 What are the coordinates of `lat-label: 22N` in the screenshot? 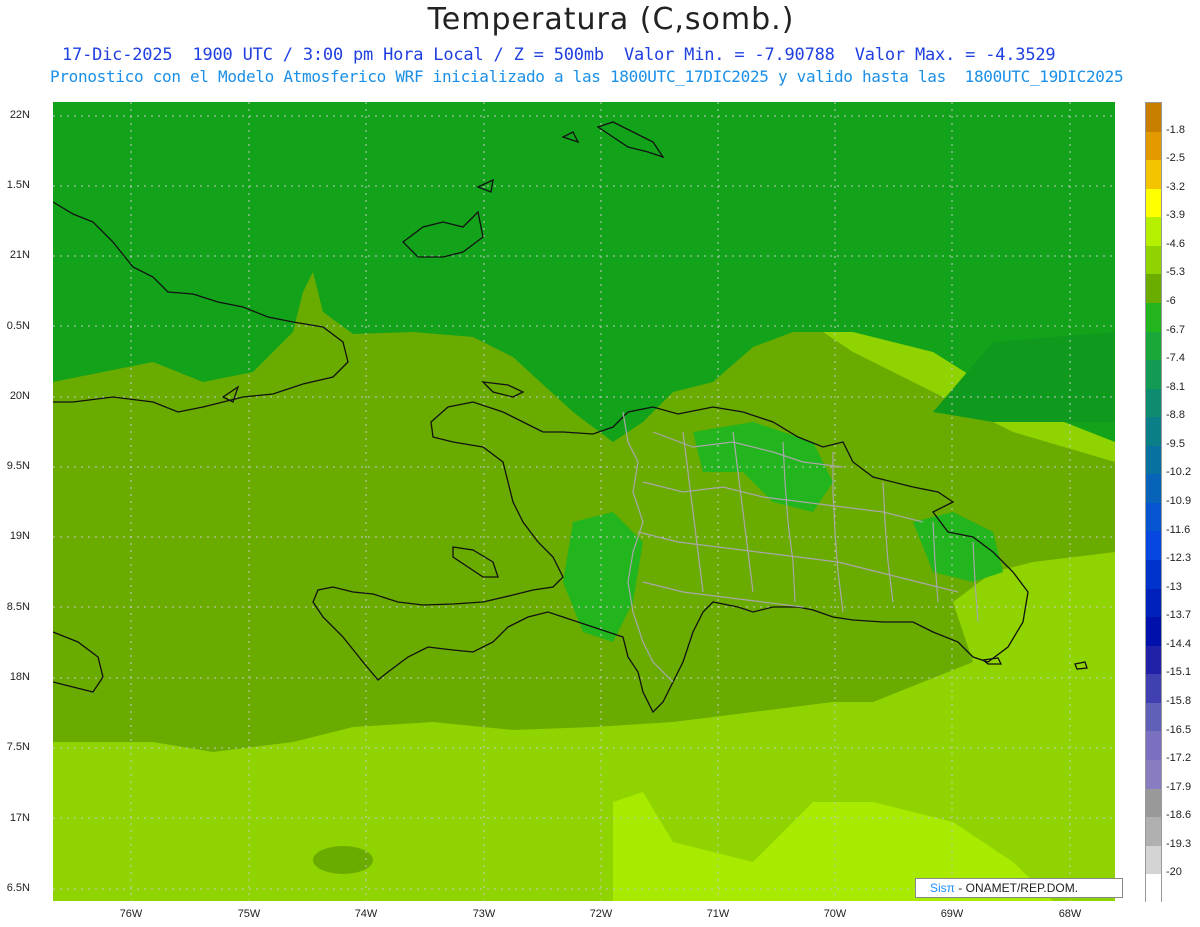 It's located at (19, 115).